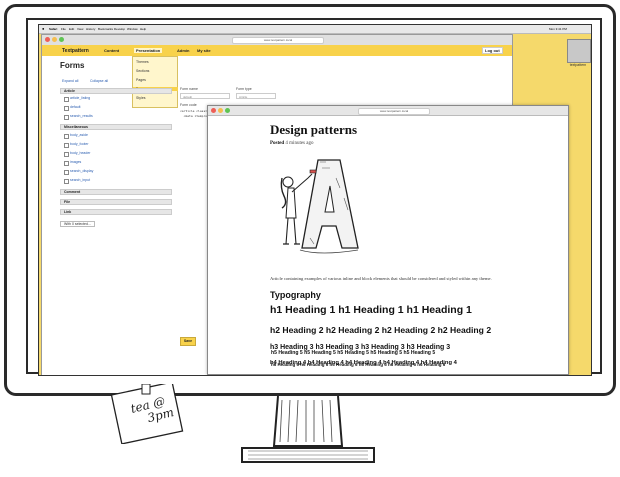 The height and width of the screenshot is (477, 620). Describe the element at coordinates (371, 310) in the screenshot. I see `h1-sample: h1 Heading 1 h1 Heading 1 h1 Heading 1` at that location.